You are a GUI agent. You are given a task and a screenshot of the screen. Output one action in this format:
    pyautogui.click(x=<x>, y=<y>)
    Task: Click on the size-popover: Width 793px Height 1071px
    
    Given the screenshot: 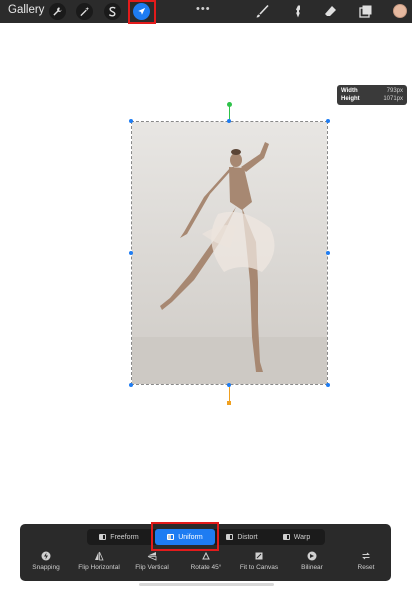 What is the action you would take?
    pyautogui.click(x=372, y=95)
    